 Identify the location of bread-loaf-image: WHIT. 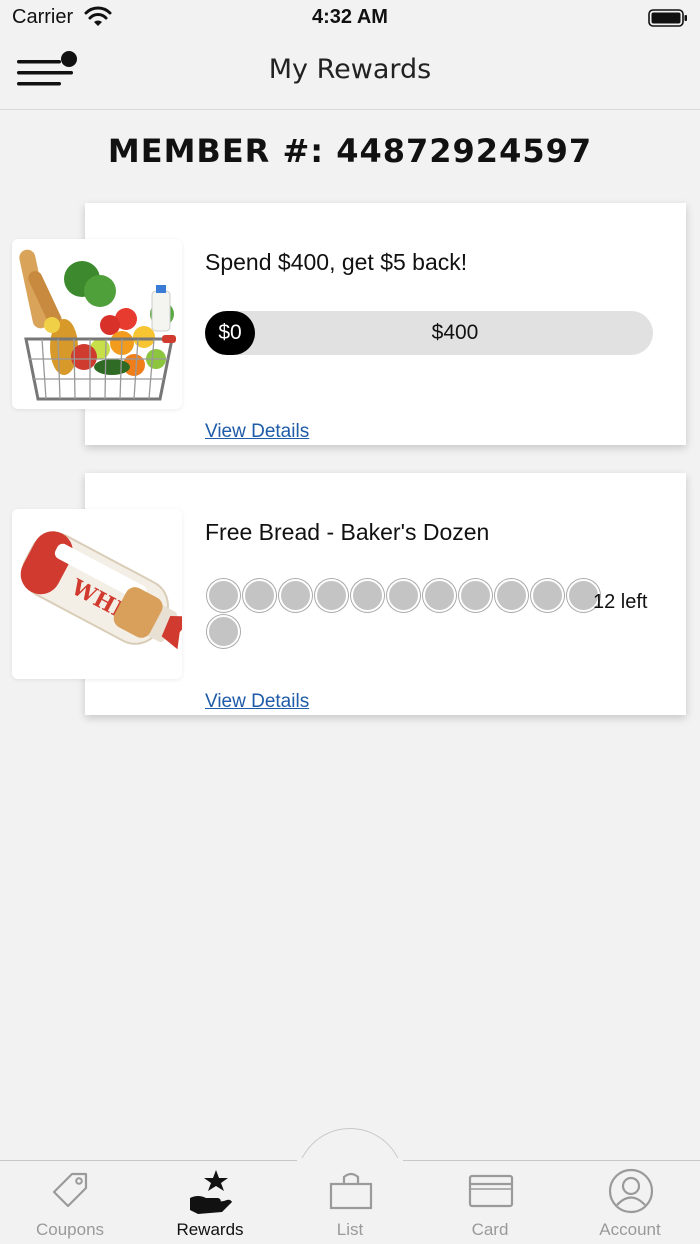
(97, 594).